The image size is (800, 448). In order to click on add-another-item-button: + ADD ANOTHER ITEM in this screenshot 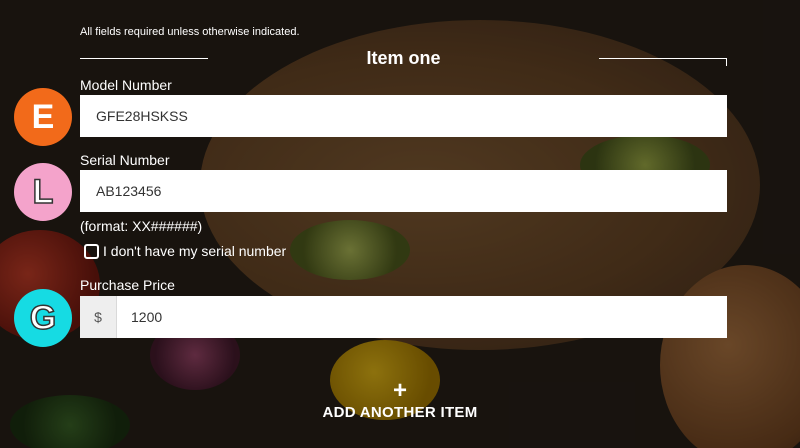, I will do `click(400, 400)`.